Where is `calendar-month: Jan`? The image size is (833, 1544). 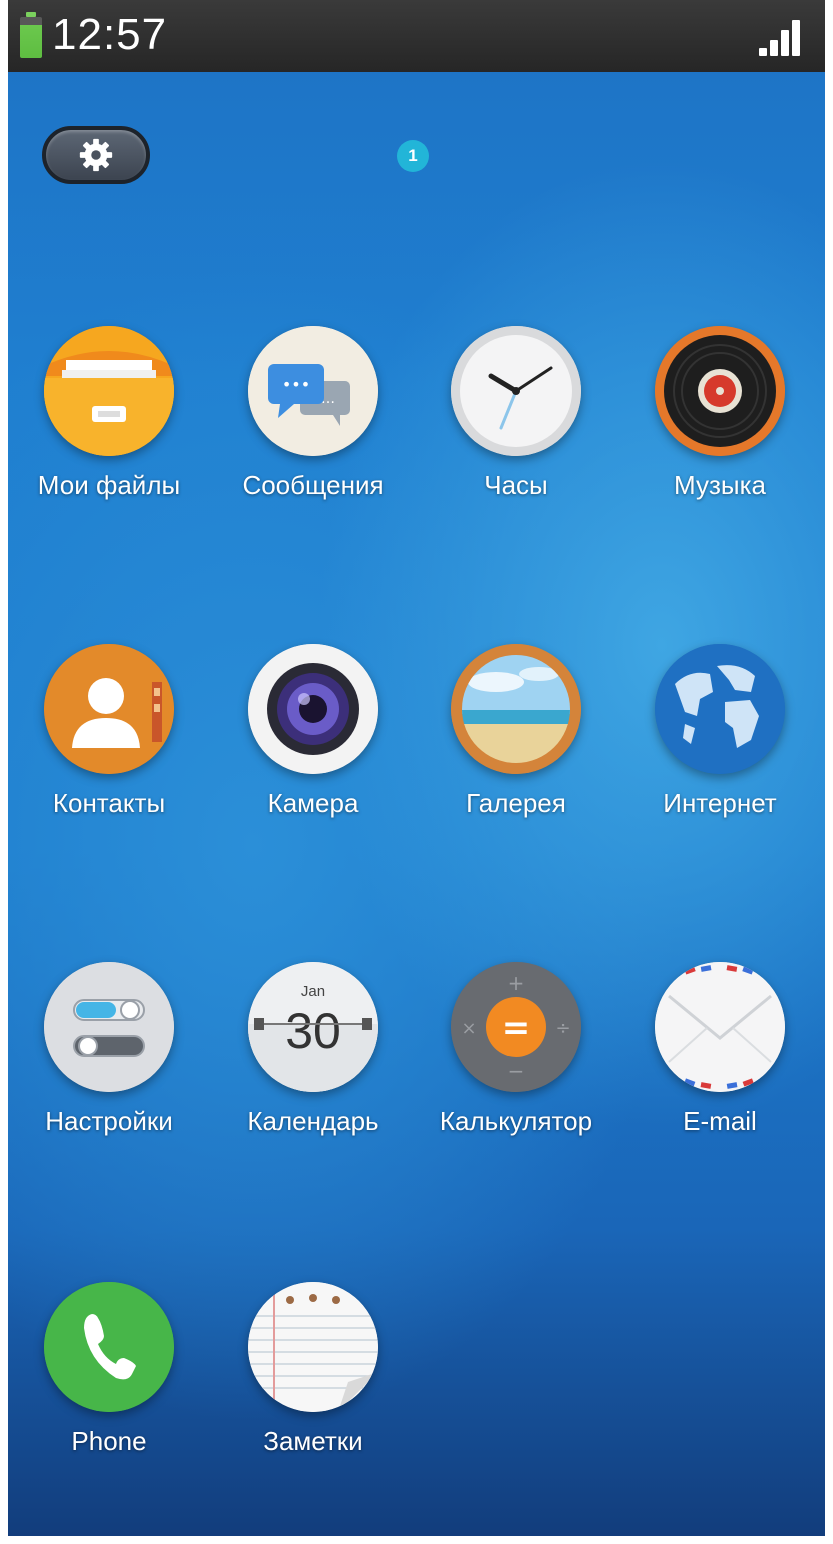 calendar-month: Jan is located at coordinates (313, 991).